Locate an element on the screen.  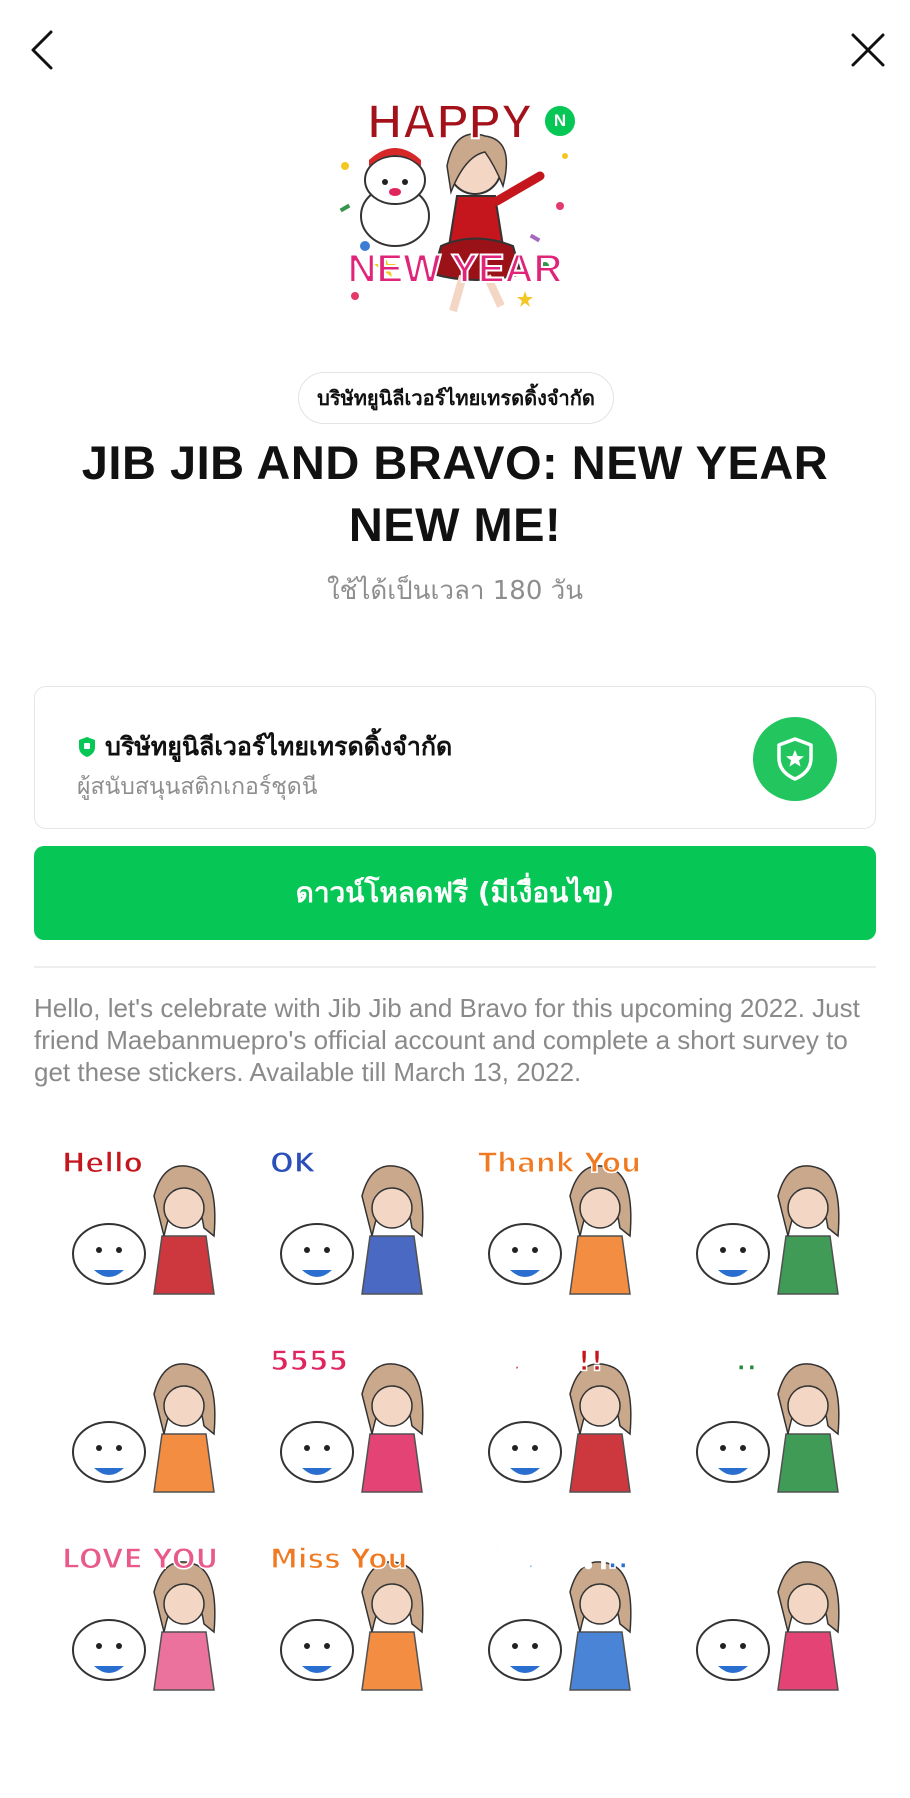
sticker-item: รับทราบ!! is located at coordinates (560, 1414).